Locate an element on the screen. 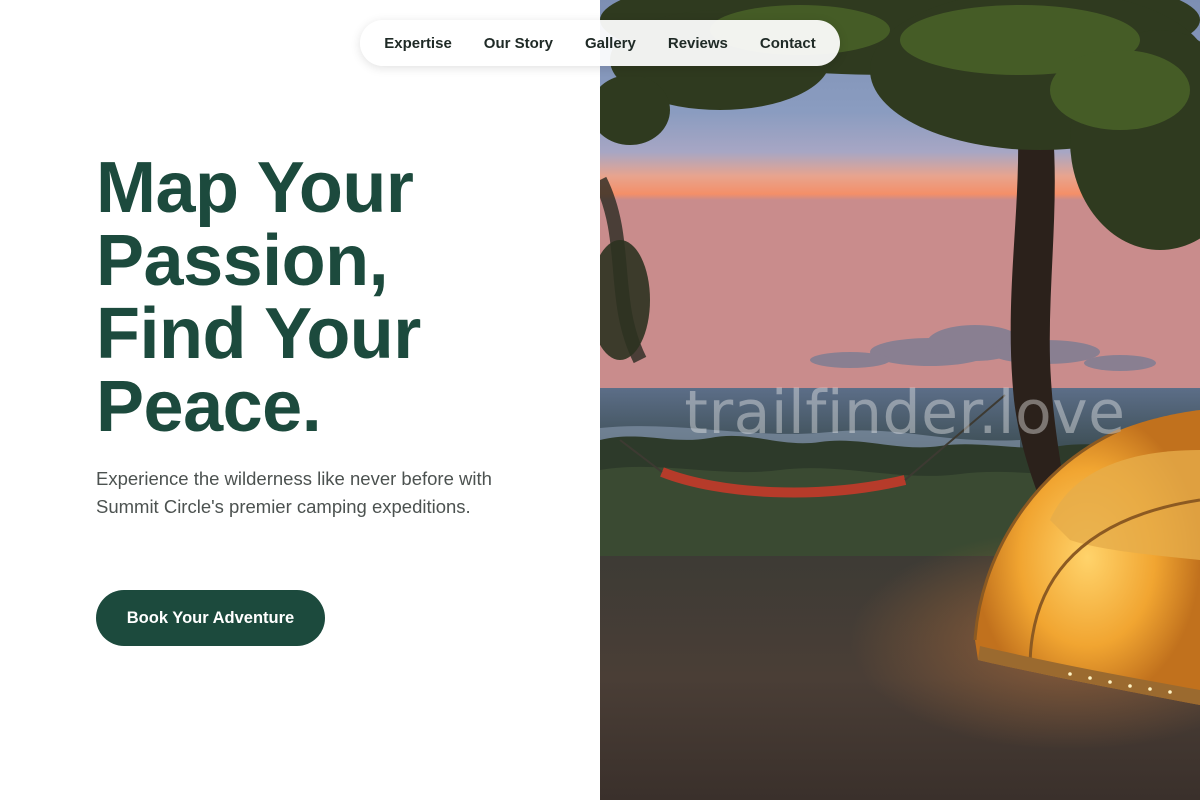 The width and height of the screenshot is (1200, 800). hero-title-line-2: Passion, is located at coordinates (242, 261).